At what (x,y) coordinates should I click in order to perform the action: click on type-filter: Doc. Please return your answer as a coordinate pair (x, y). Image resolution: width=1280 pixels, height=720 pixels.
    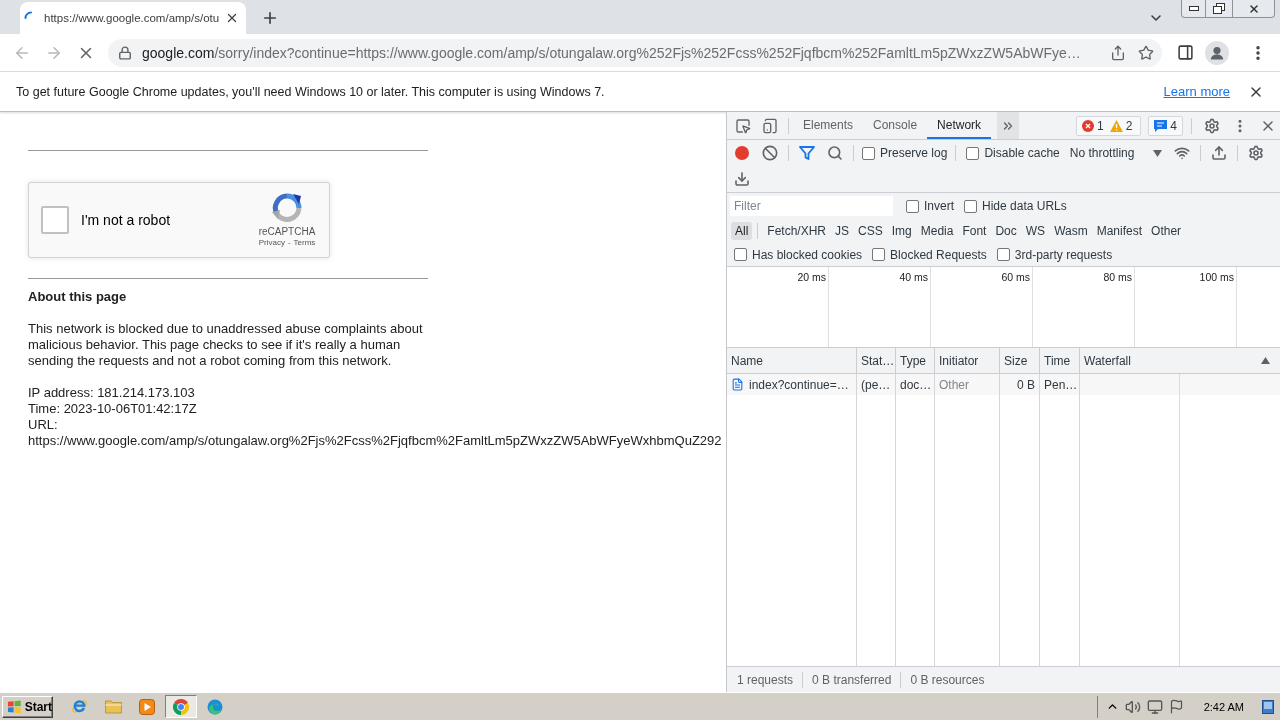
    Looking at the image, I should click on (1006, 231).